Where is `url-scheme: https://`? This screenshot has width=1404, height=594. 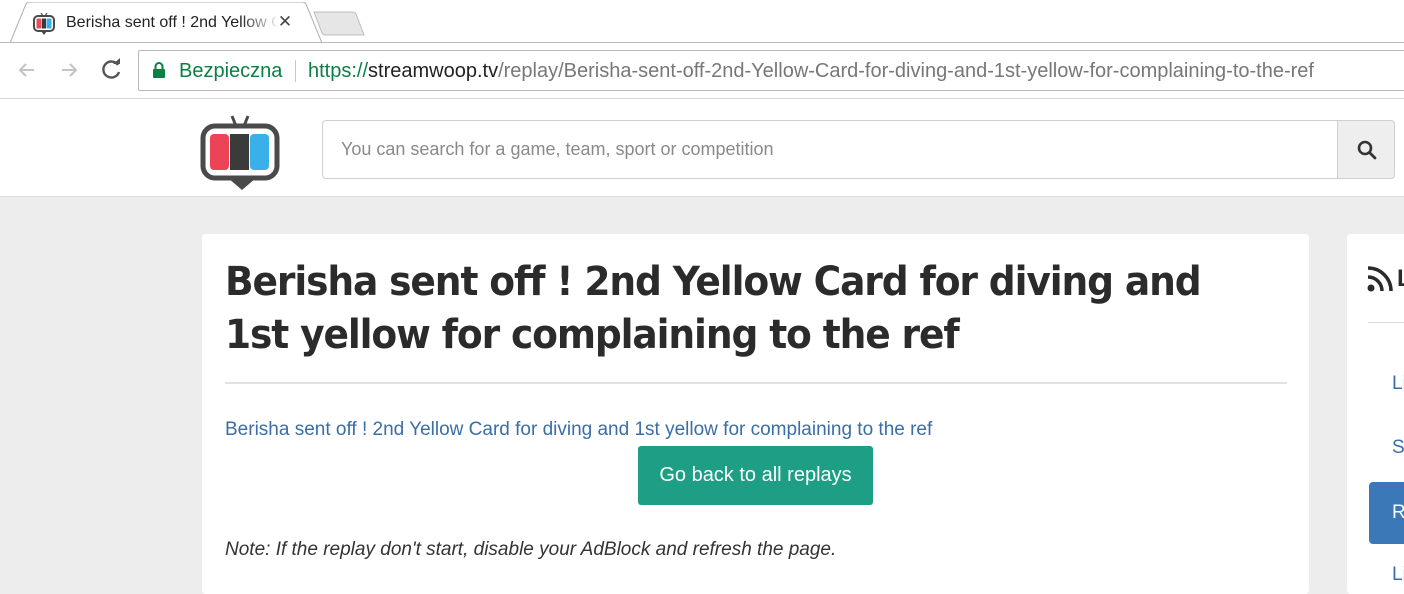
url-scheme: https:// is located at coordinates (338, 71).